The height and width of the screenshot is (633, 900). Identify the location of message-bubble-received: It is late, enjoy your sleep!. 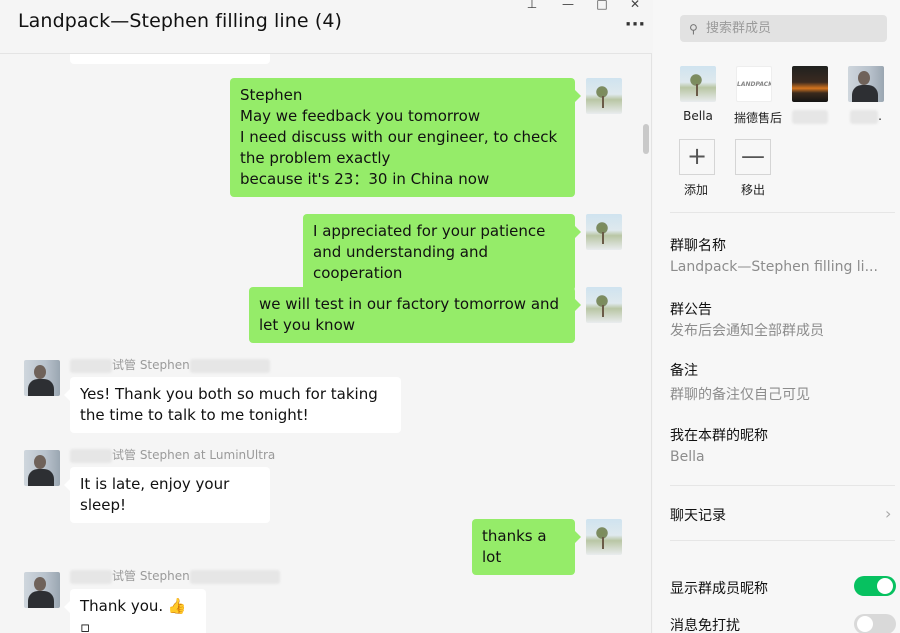
(167, 495).